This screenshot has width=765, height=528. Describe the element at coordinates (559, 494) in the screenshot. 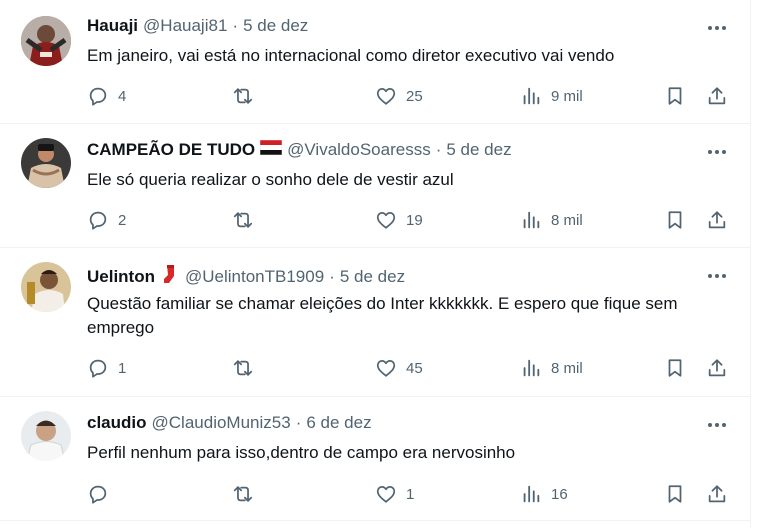

I see `views-count: 16` at that location.